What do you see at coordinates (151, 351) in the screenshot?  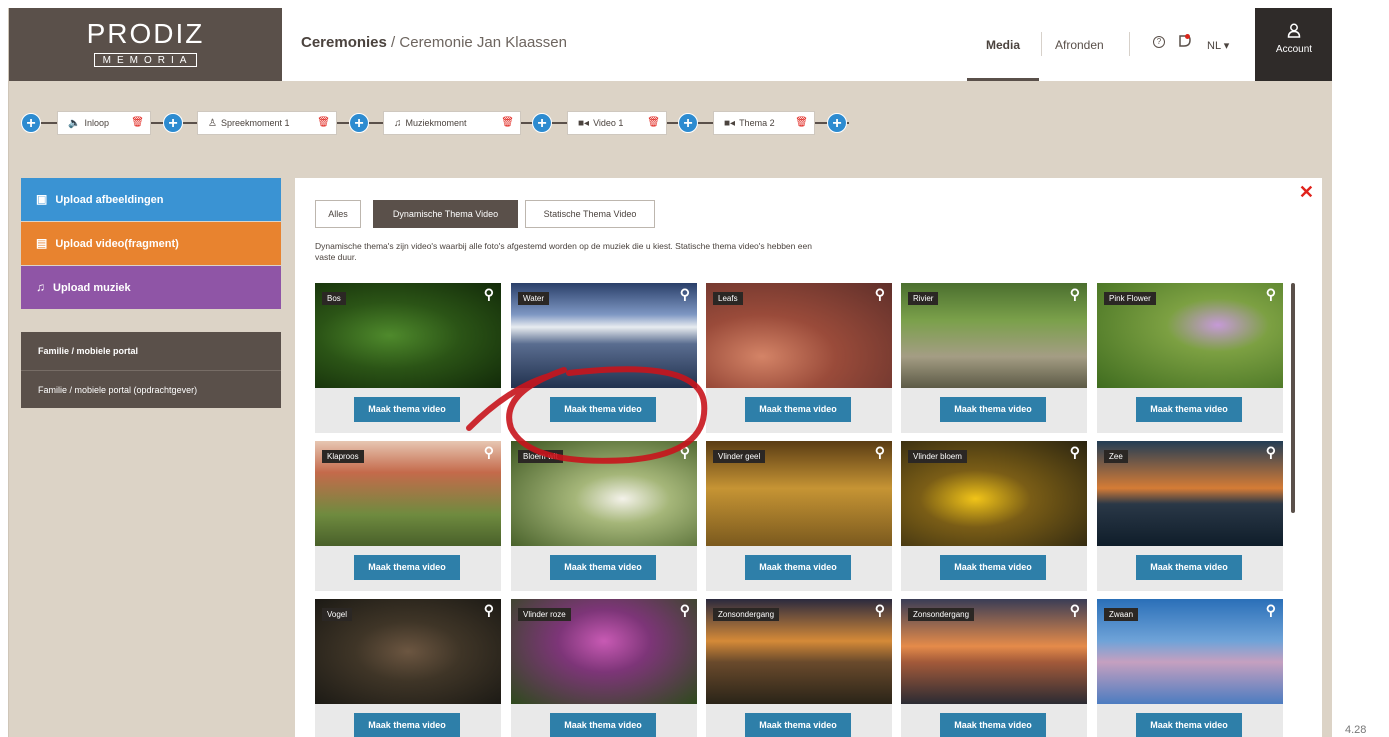 I see `family-portal-link: Familie / mobiele portal` at bounding box center [151, 351].